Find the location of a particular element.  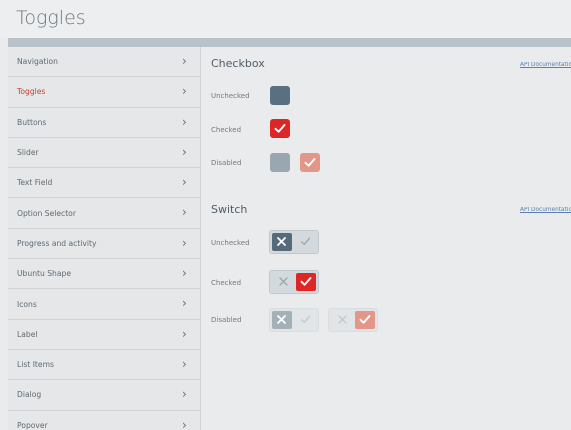

switch-checked is located at coordinates (294, 282).